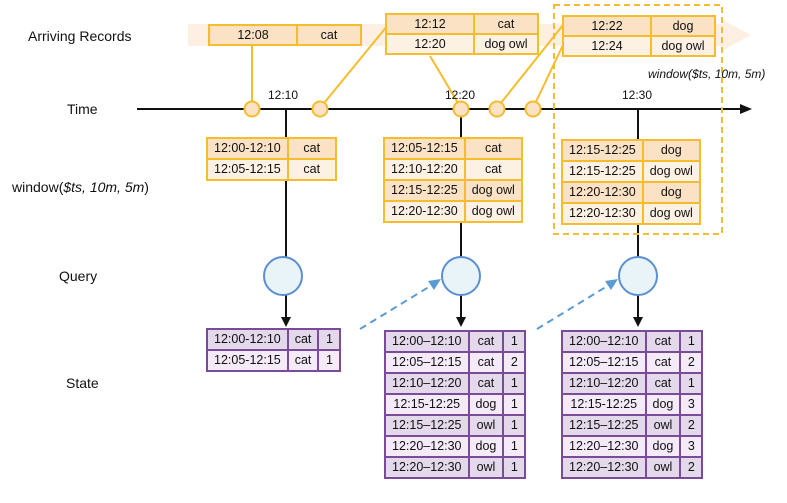 Image resolution: width=787 pixels, height=503 pixels. What do you see at coordinates (455, 341) in the screenshot?
I see `table-row: 12:00–12:10 cat 1` at bounding box center [455, 341].